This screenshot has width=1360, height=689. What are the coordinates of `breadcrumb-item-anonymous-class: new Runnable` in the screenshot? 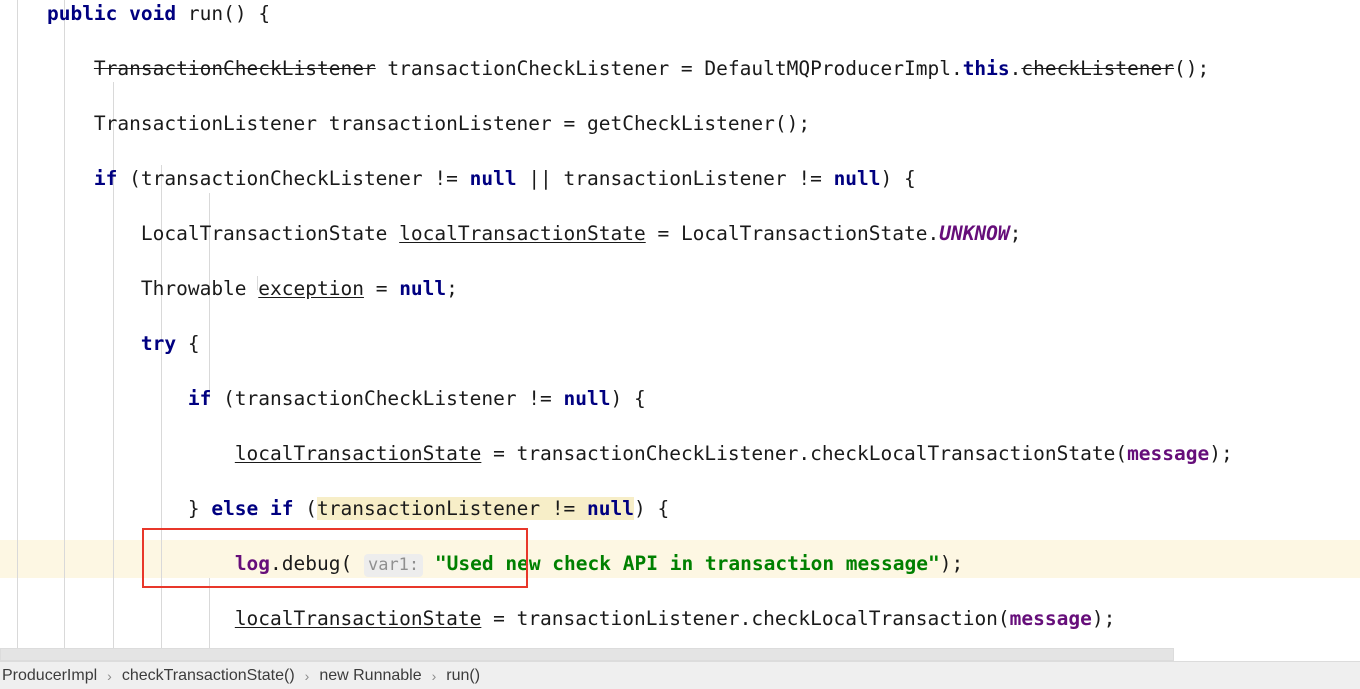 It's located at (370, 676).